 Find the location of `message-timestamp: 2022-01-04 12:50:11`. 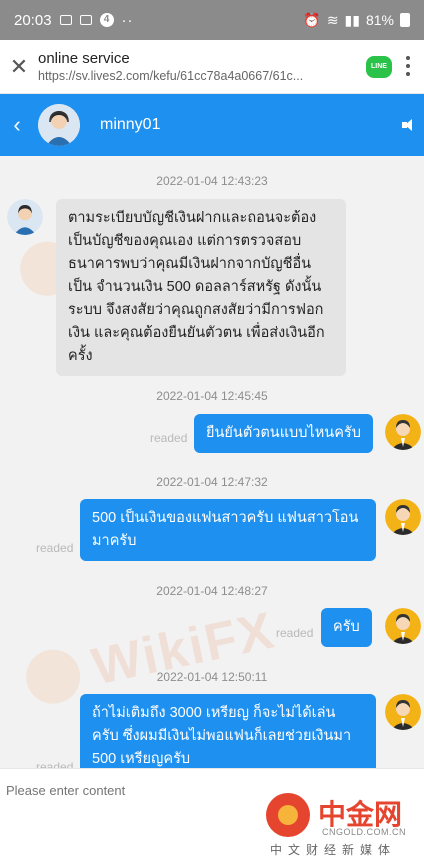

message-timestamp: 2022-01-04 12:50:11 is located at coordinates (212, 677).